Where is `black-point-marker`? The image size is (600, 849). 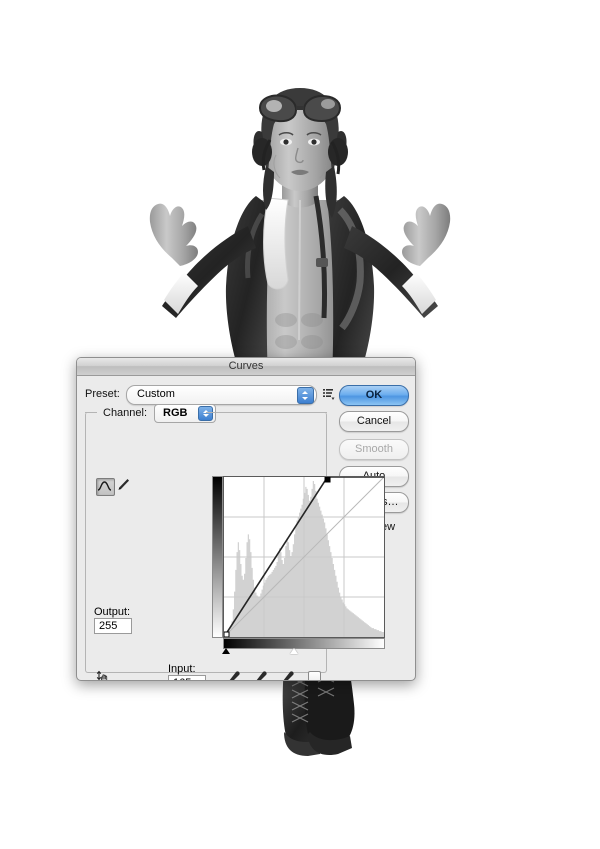 black-point-marker is located at coordinates (226, 651).